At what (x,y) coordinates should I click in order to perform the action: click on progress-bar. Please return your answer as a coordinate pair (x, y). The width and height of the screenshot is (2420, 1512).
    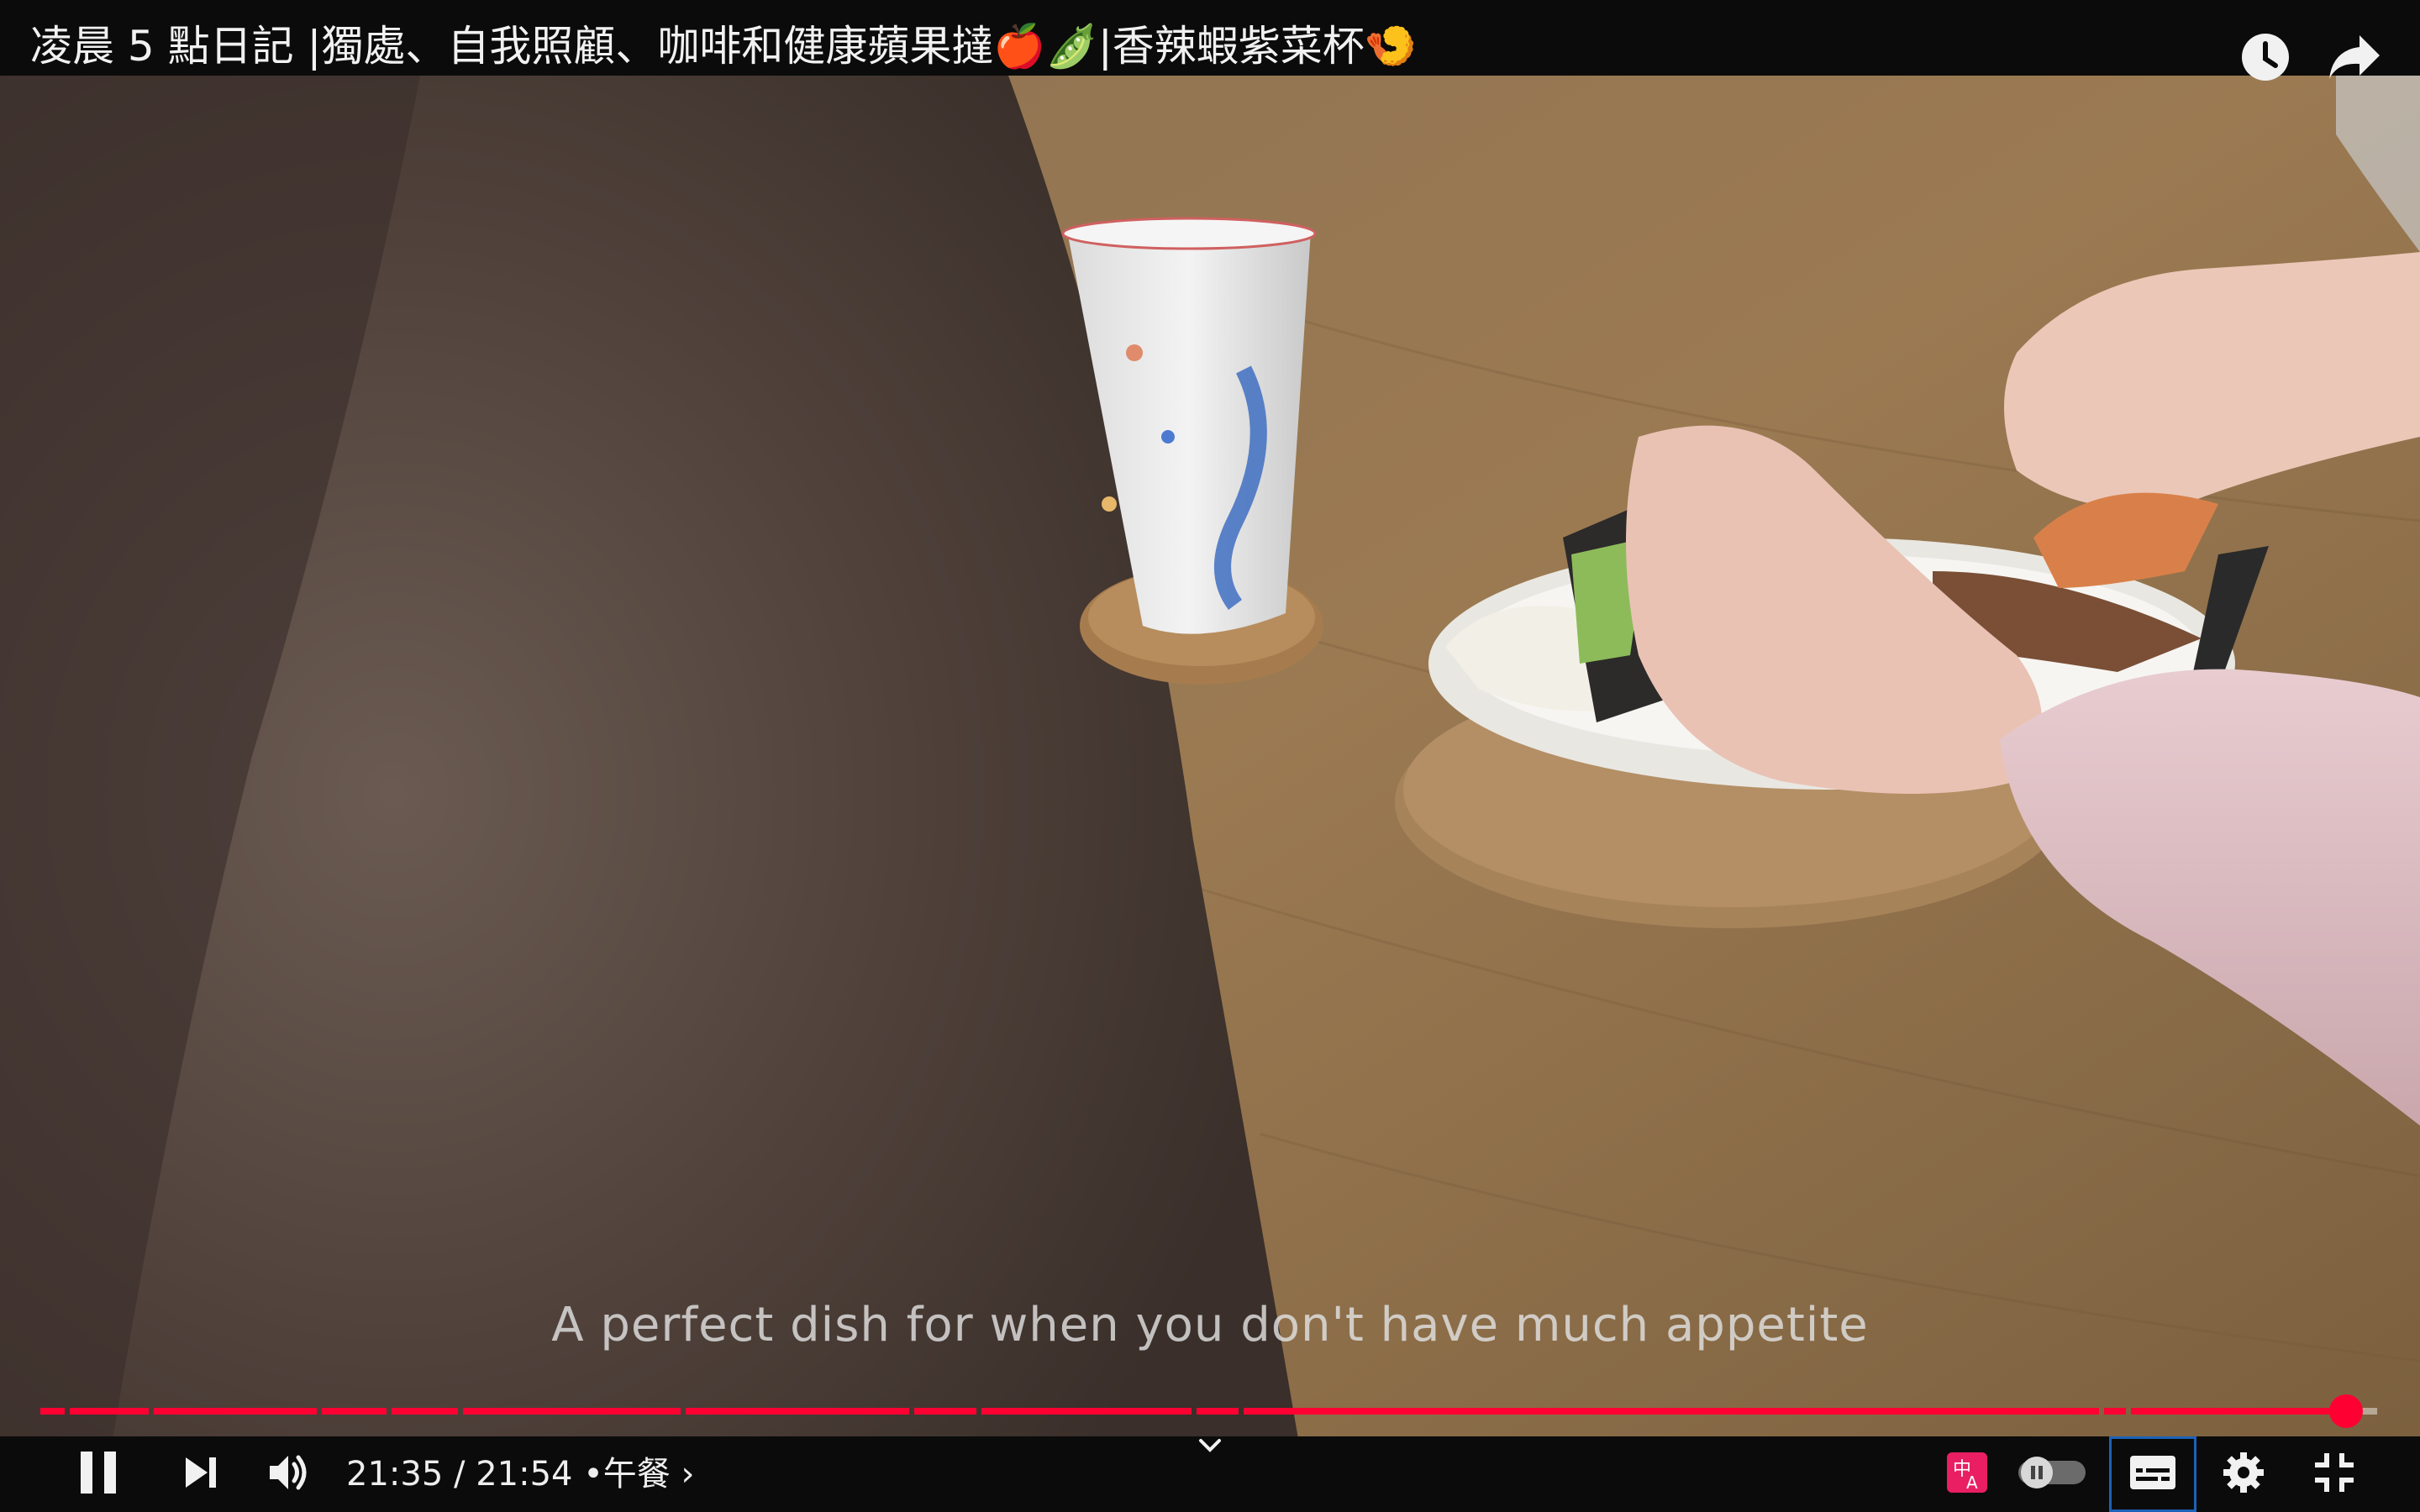
    Looking at the image, I should click on (1210, 1411).